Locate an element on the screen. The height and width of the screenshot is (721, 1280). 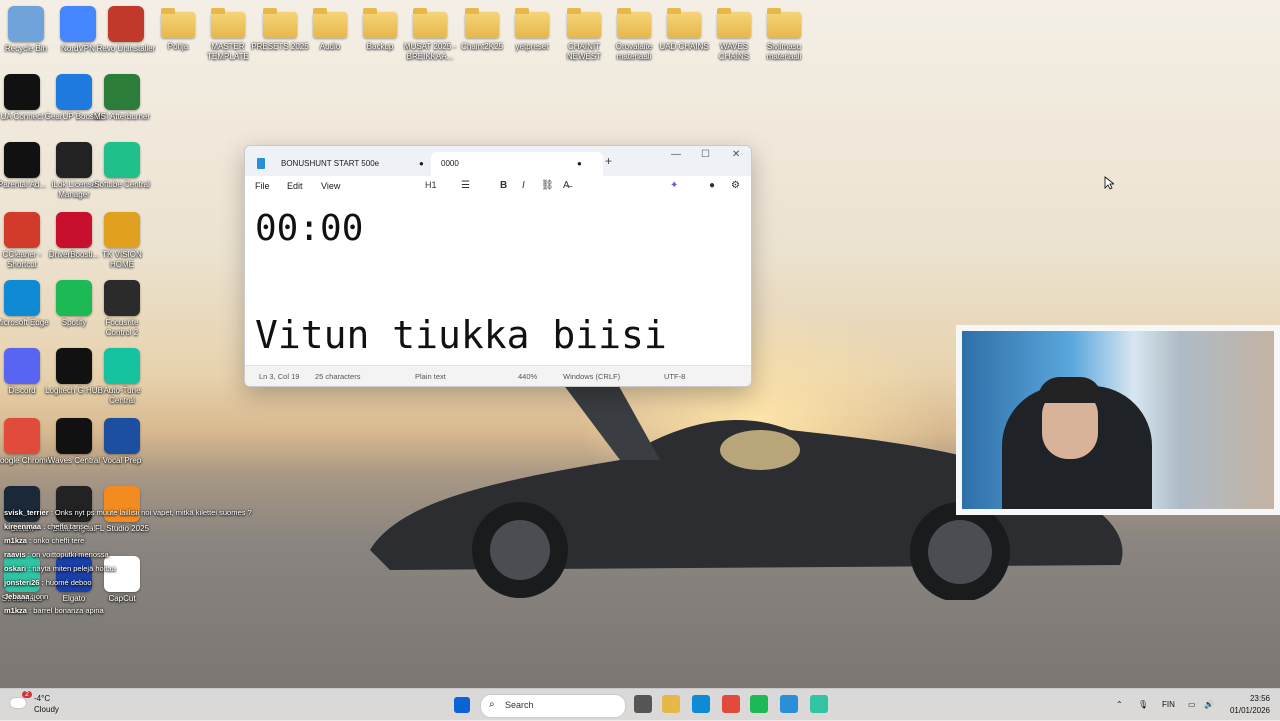
revo-icon is located at coordinates (126, 24).